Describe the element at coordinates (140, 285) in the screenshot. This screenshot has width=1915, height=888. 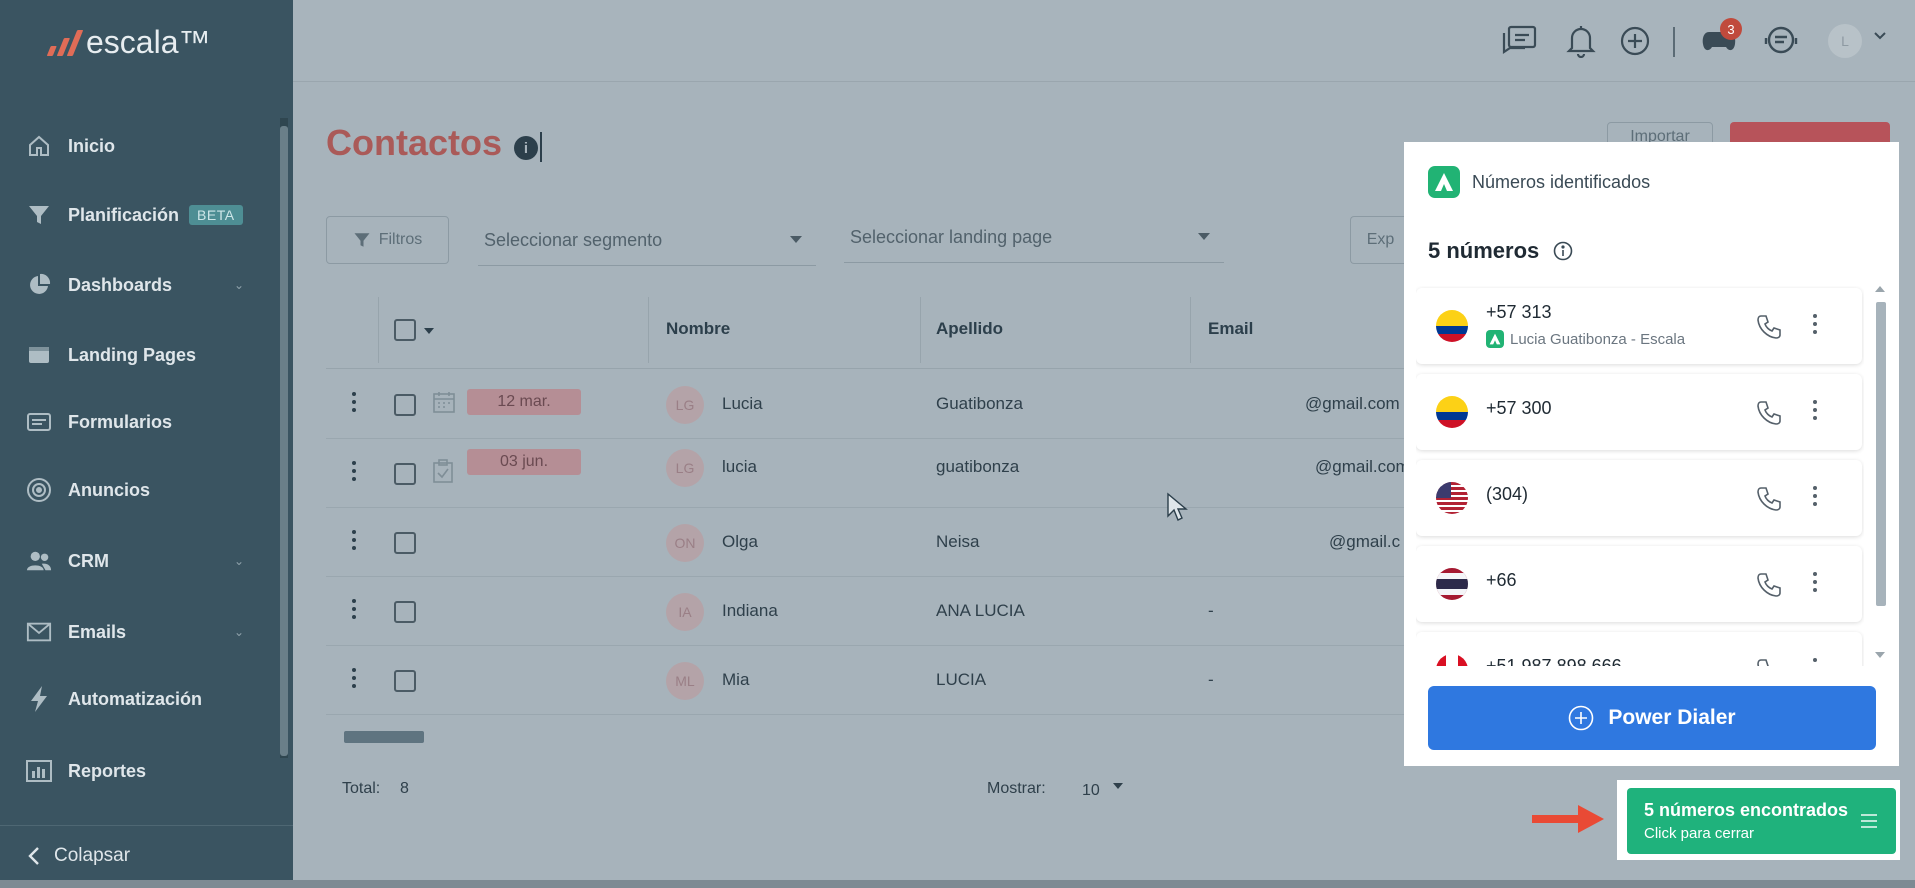
I see `sidebar-item-dashboards: Dashboards ⌄` at that location.